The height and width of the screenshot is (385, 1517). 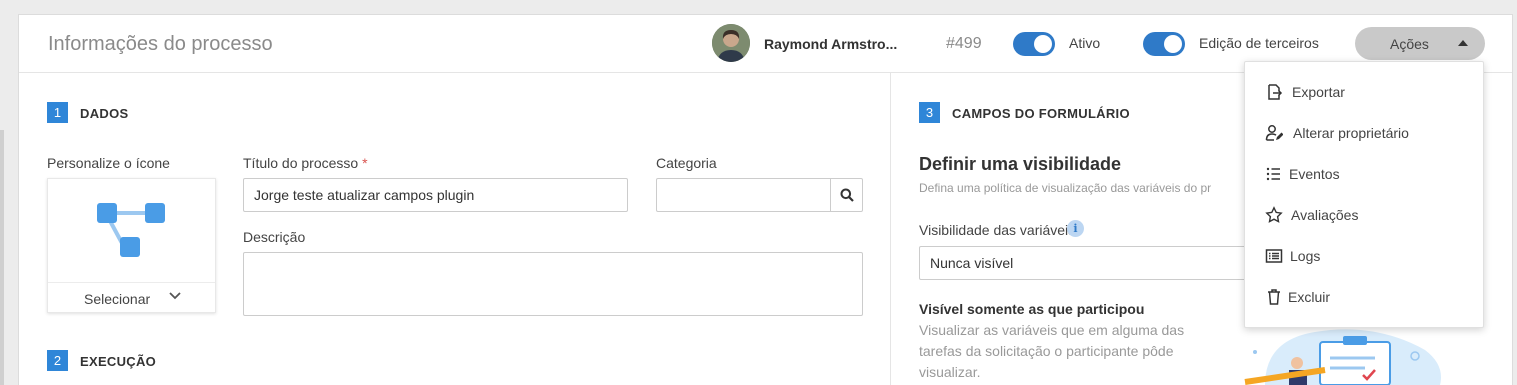 I want to click on process-title-input: Jorge teste atualizar campos plugin, so click(x=435, y=195).